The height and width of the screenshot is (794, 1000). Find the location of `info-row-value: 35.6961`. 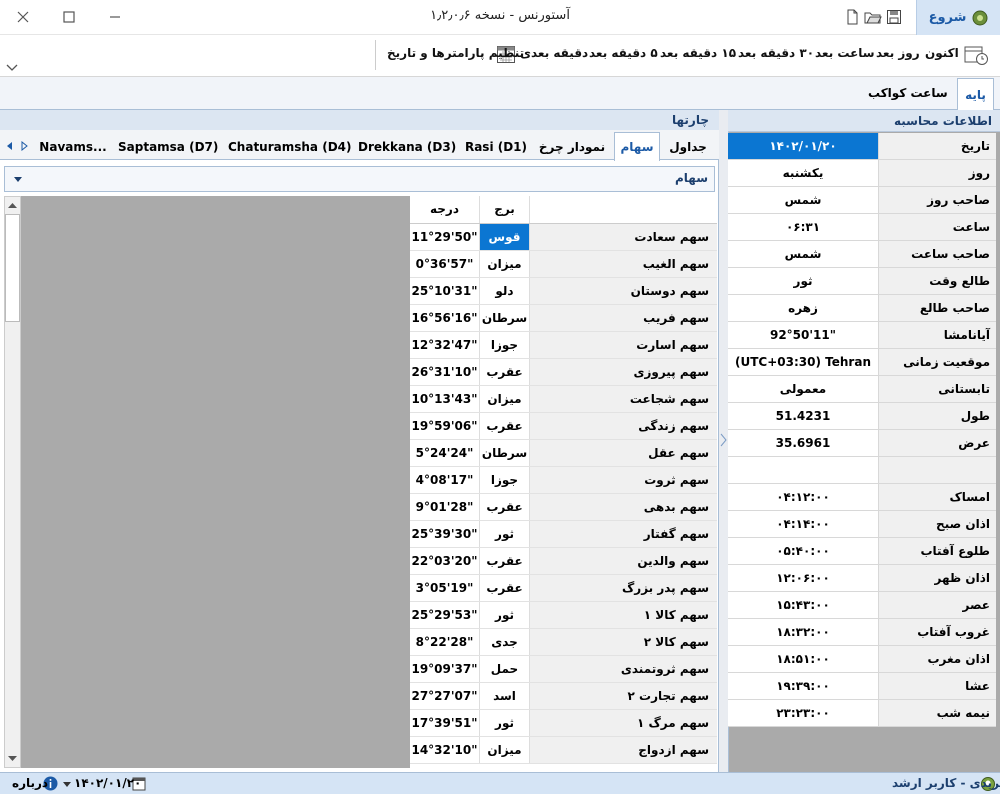

info-row-value: 35.6961 is located at coordinates (803, 443).